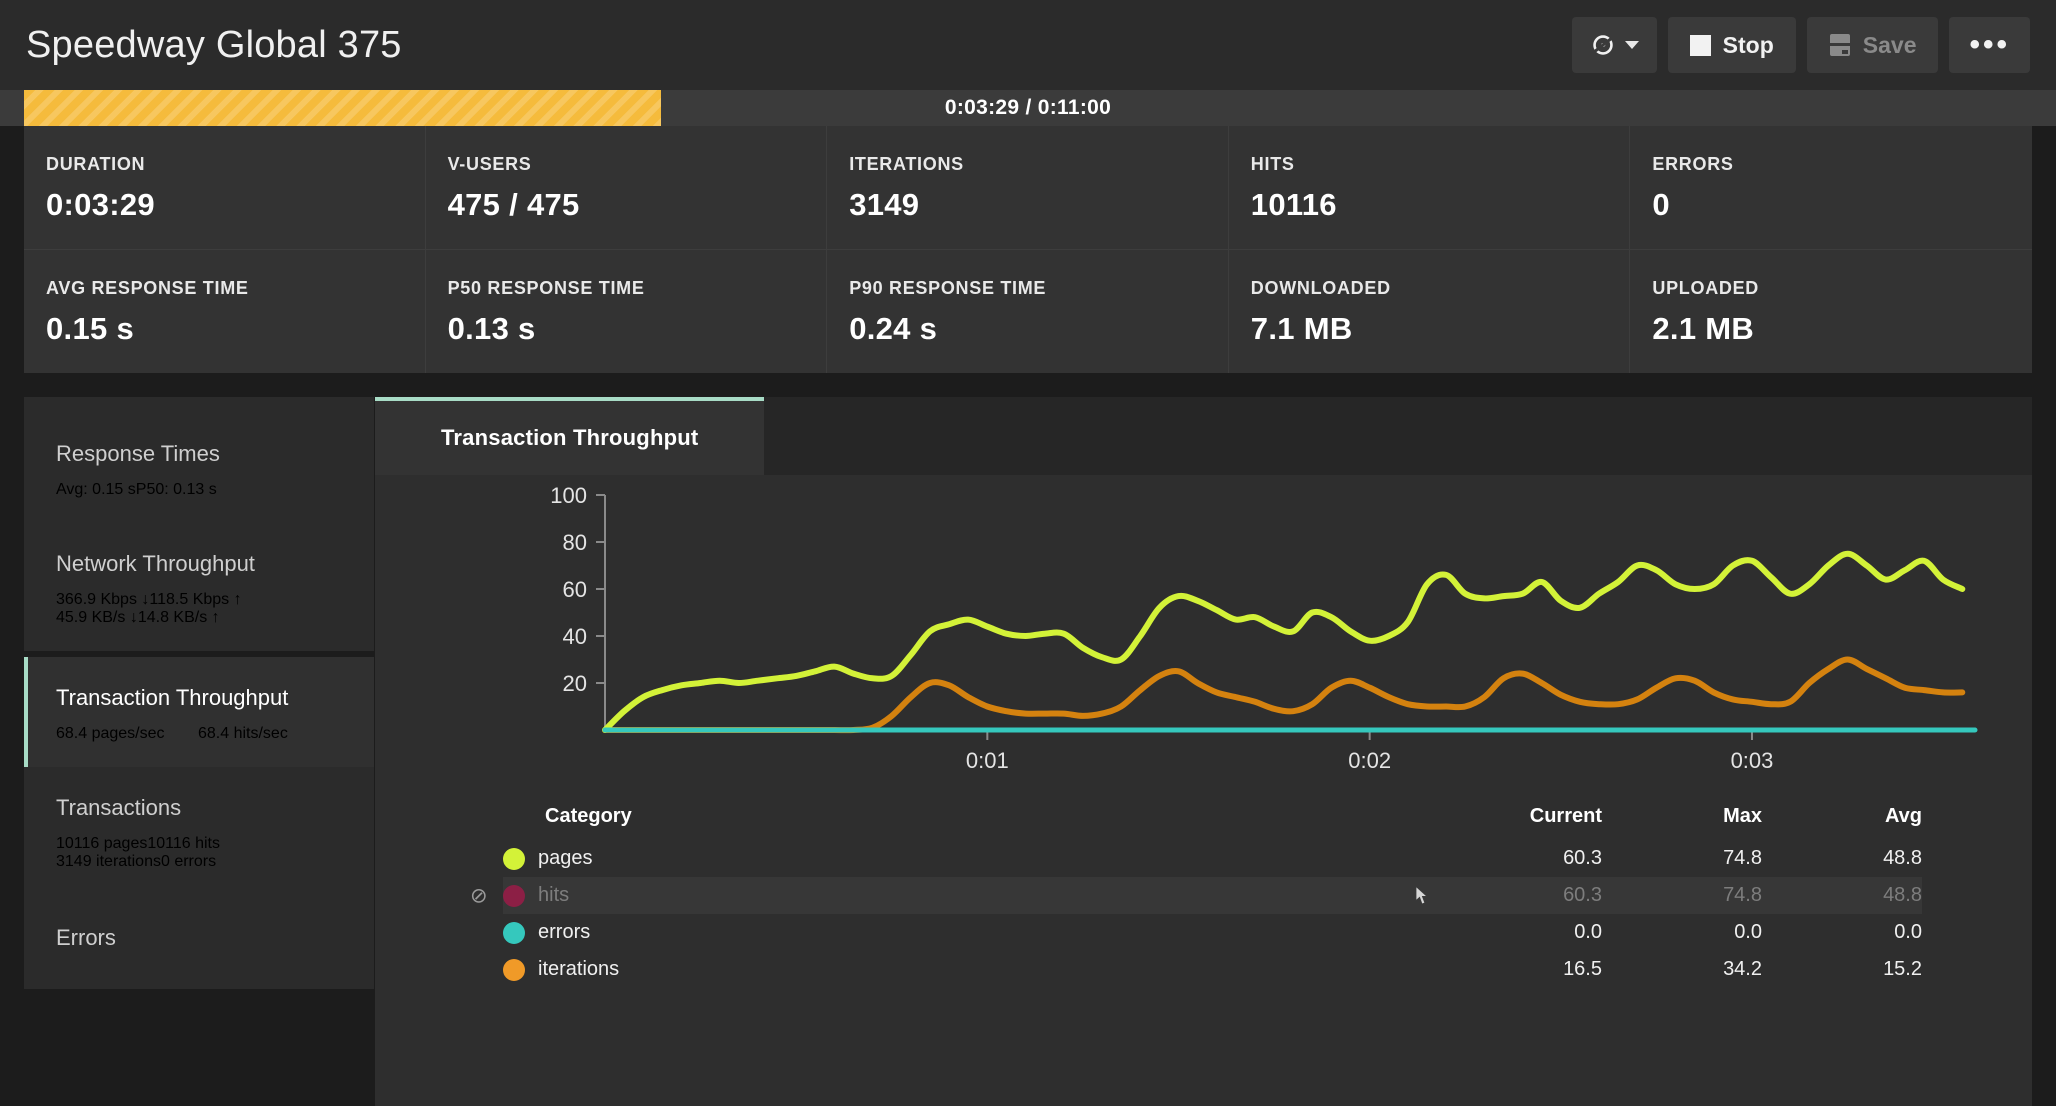 Image resolution: width=2056 pixels, height=1106 pixels. I want to click on legend-row-hits: ⊘ hits 60.3 74.8 48.8, so click(1196, 895).